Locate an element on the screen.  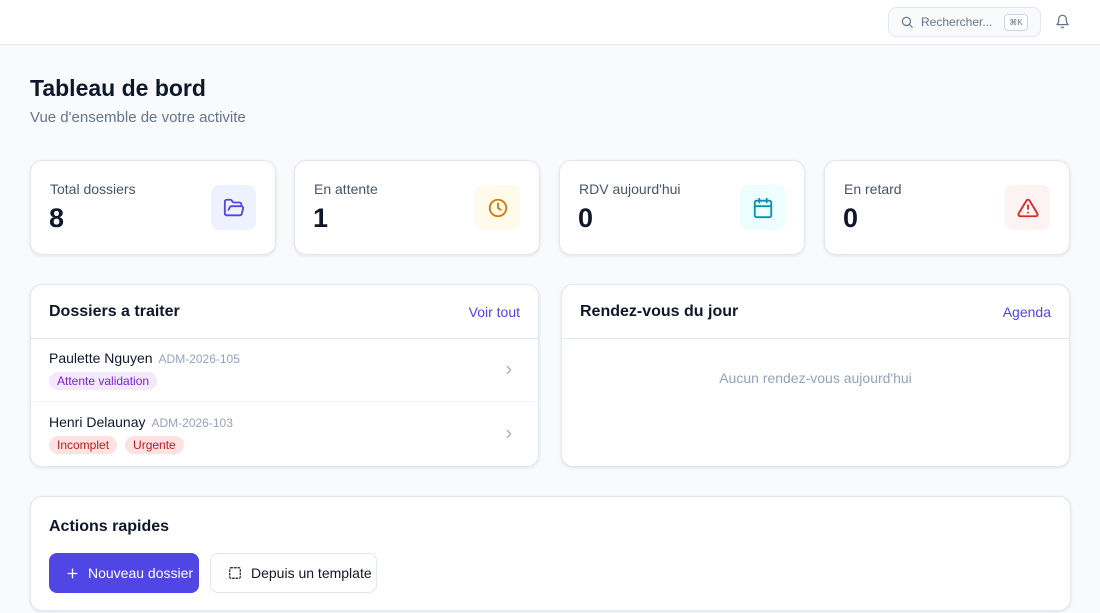
status-badge: Incomplet is located at coordinates (83, 445).